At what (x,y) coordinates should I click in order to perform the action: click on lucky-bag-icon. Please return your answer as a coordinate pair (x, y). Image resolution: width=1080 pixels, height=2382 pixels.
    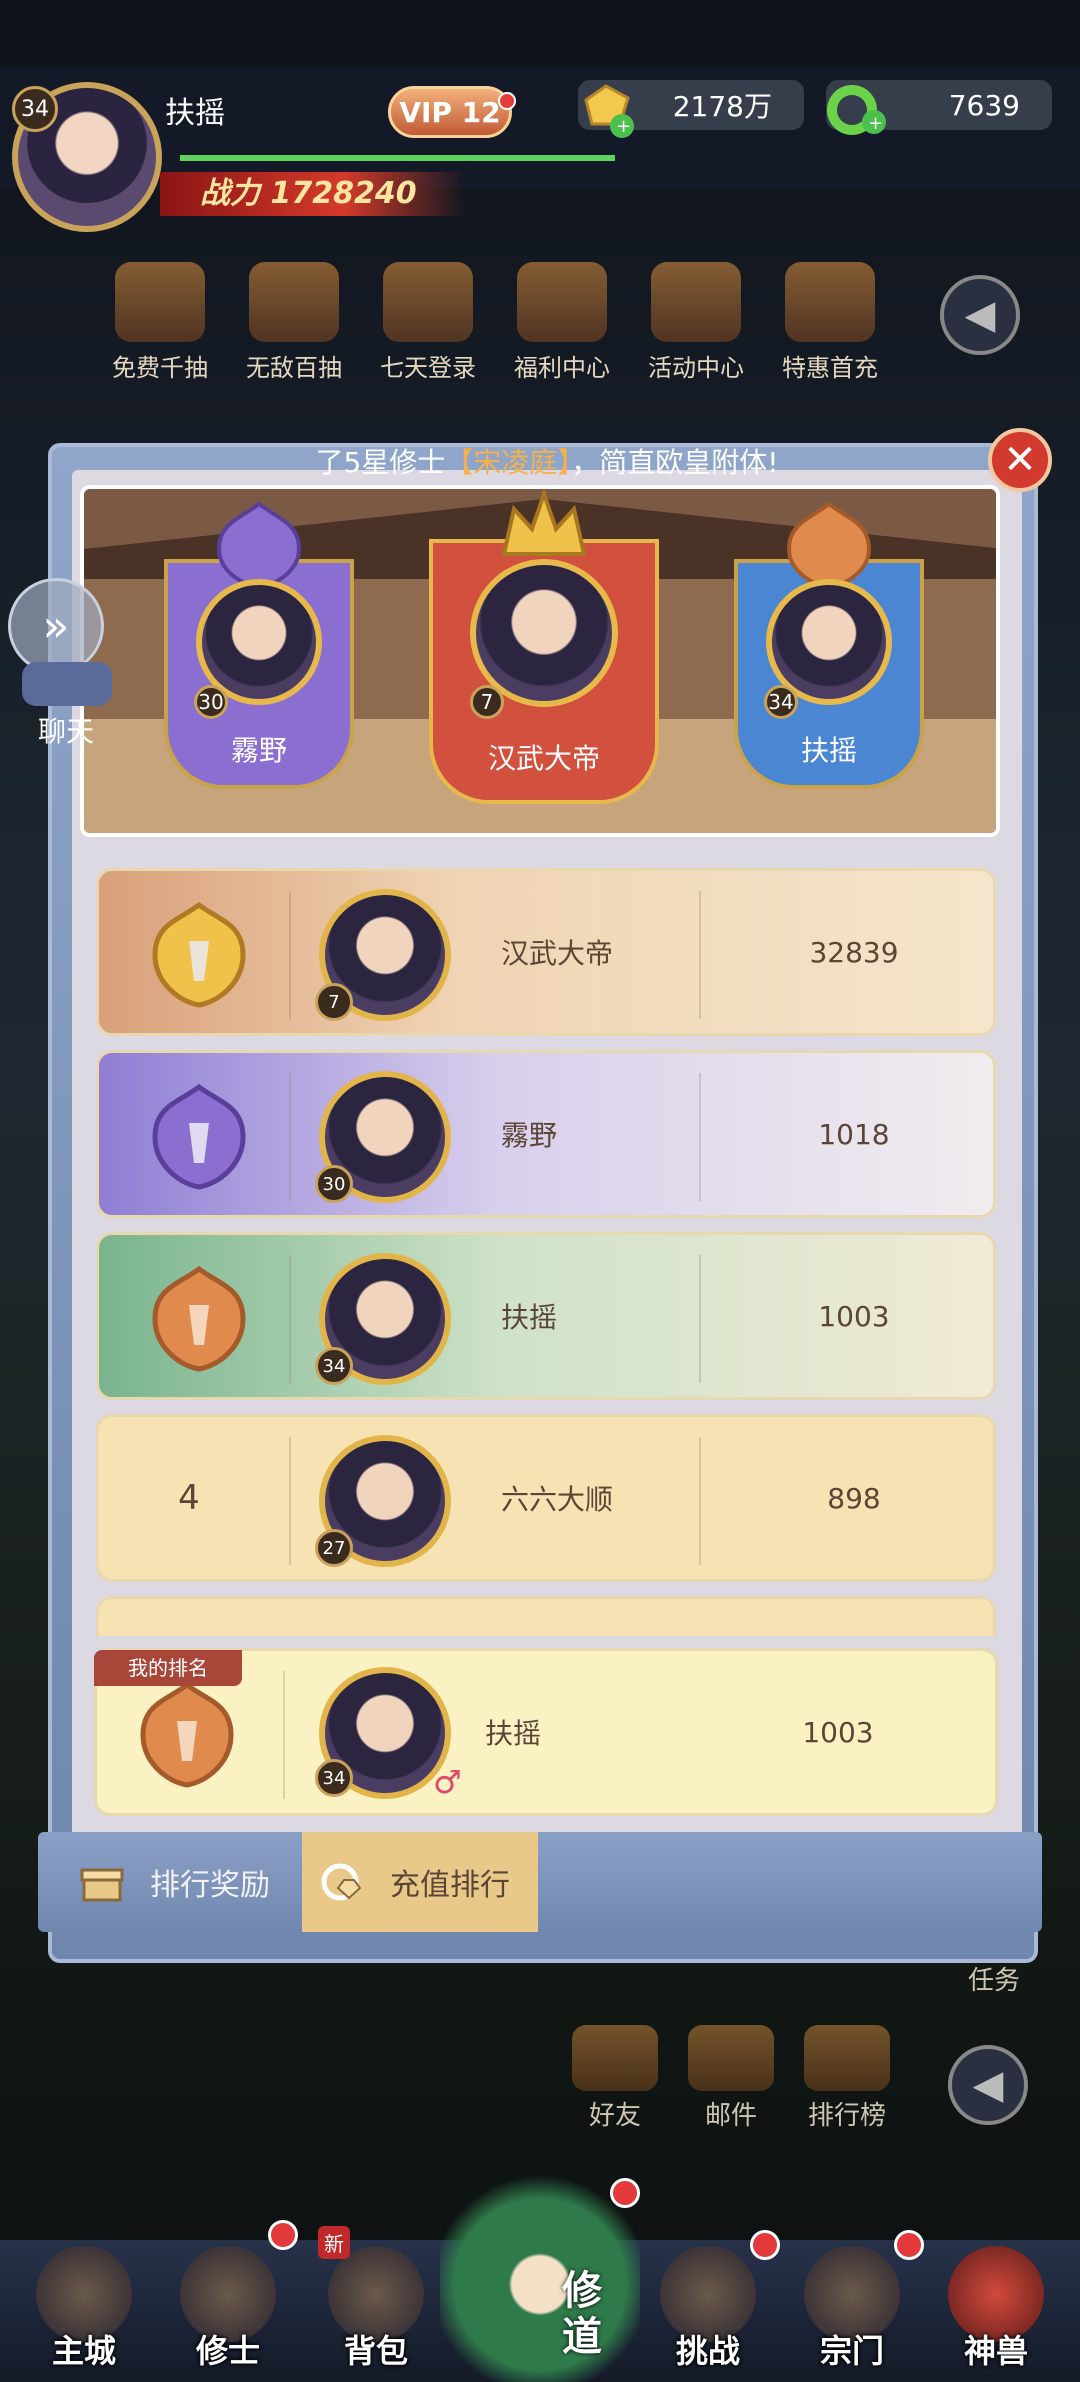
    Looking at the image, I should click on (562, 302).